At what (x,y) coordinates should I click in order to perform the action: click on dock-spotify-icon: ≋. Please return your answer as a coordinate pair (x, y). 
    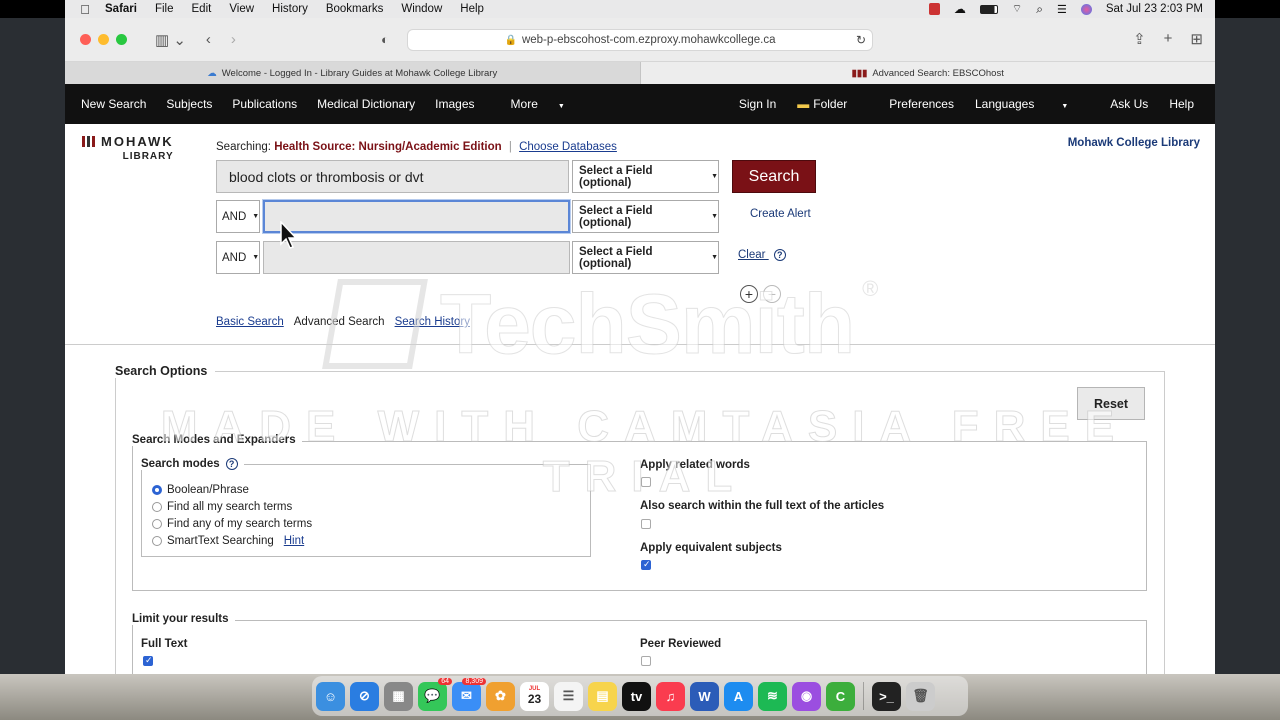
    Looking at the image, I should click on (772, 696).